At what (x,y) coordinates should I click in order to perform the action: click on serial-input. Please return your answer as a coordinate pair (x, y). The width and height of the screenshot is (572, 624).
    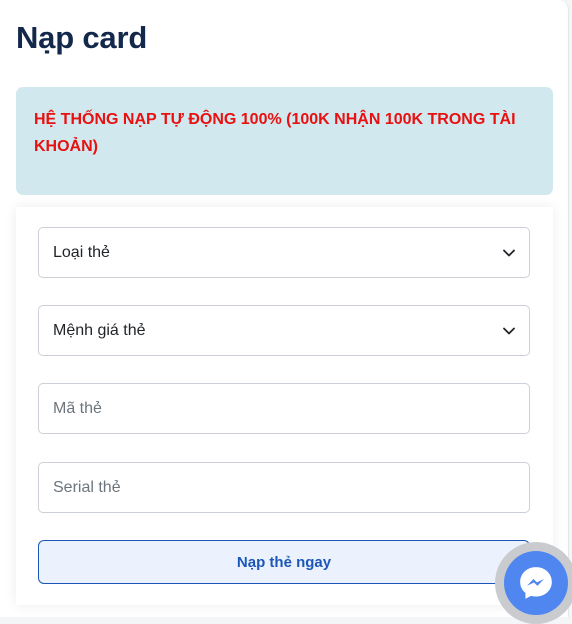
    Looking at the image, I should click on (284, 487).